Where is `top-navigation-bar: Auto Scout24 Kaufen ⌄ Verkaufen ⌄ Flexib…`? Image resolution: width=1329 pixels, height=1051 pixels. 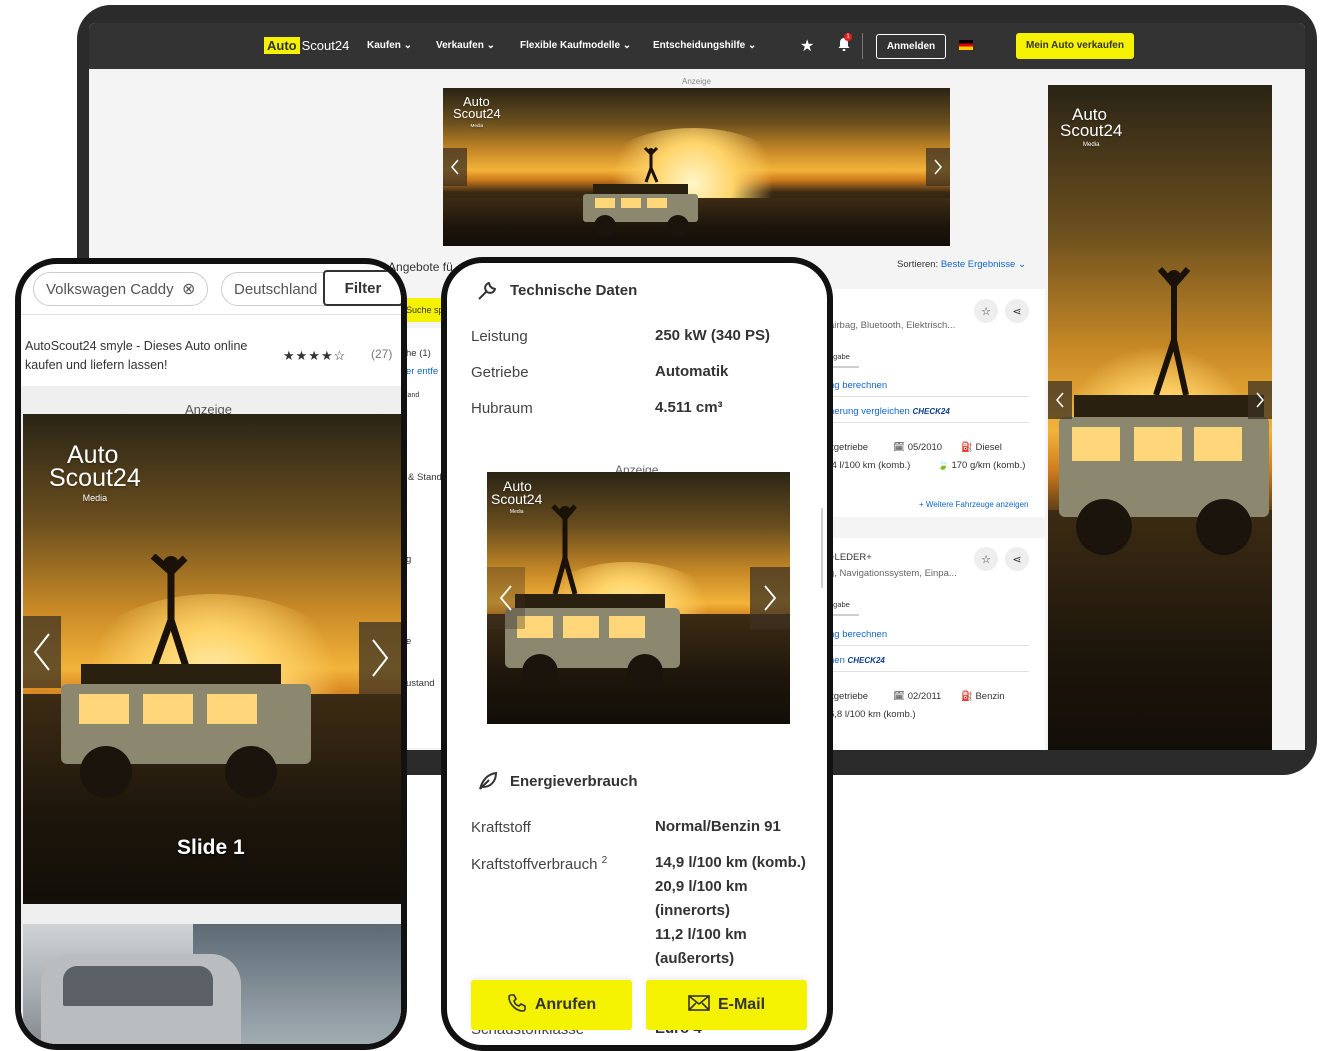
top-navigation-bar: Auto Scout24 Kaufen ⌄ Verkaufen ⌄ Flexib… is located at coordinates (697, 46).